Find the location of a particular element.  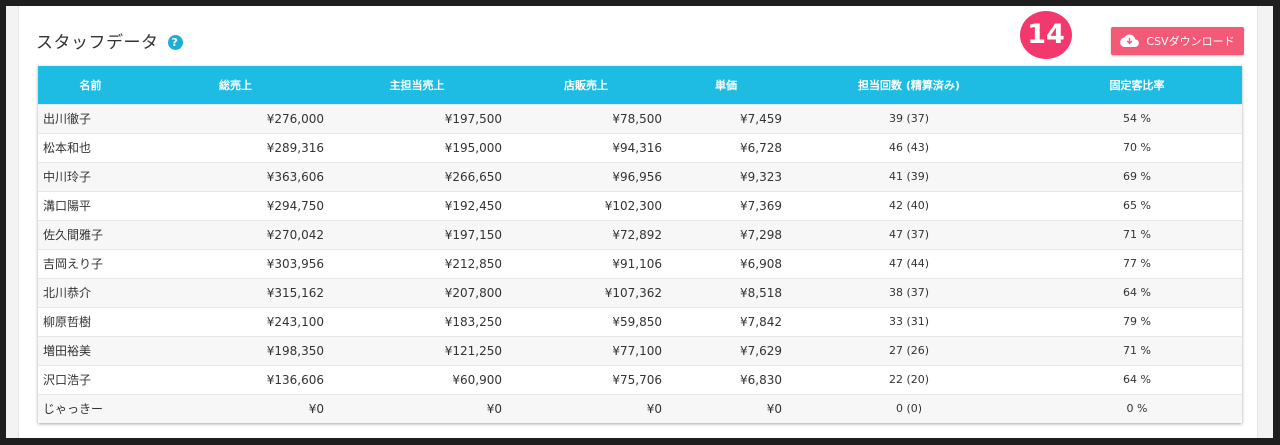

cell-name: 中川玲子 is located at coordinates (67, 177).